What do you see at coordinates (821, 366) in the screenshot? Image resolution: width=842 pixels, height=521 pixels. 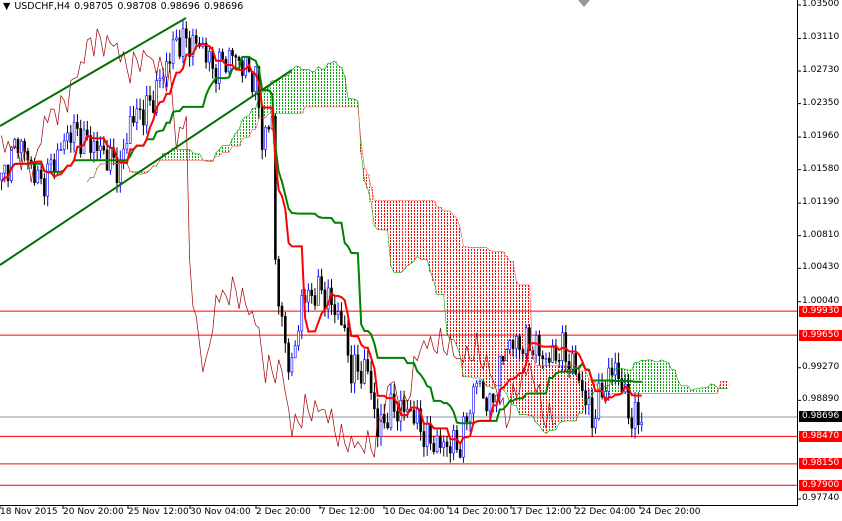 I see `price-axis-label: 0.99270` at bounding box center [821, 366].